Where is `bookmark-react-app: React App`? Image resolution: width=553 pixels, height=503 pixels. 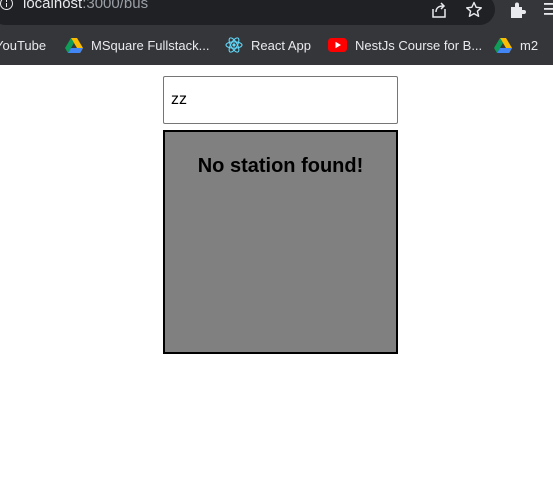
bookmark-react-app: React App is located at coordinates (268, 45).